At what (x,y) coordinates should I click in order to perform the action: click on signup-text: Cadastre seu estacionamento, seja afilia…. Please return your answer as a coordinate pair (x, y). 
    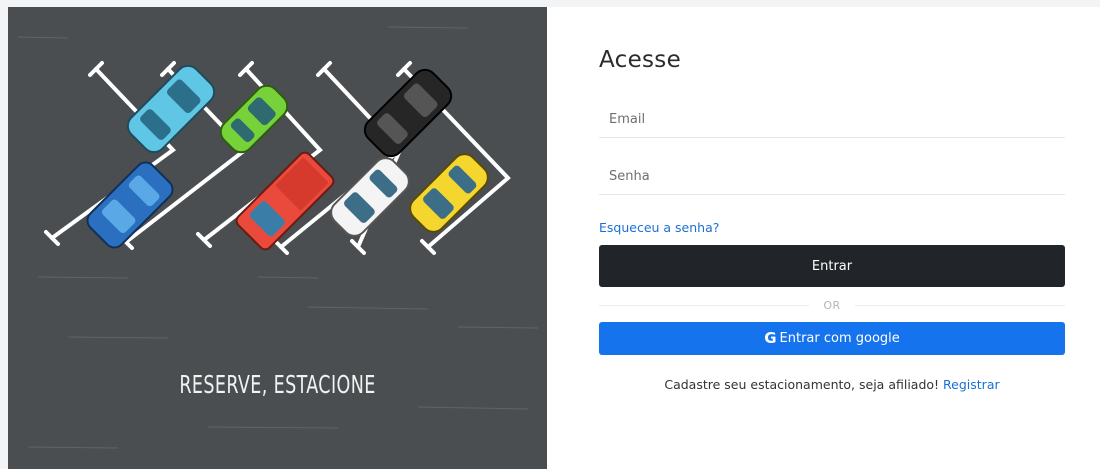
    Looking at the image, I should click on (802, 384).